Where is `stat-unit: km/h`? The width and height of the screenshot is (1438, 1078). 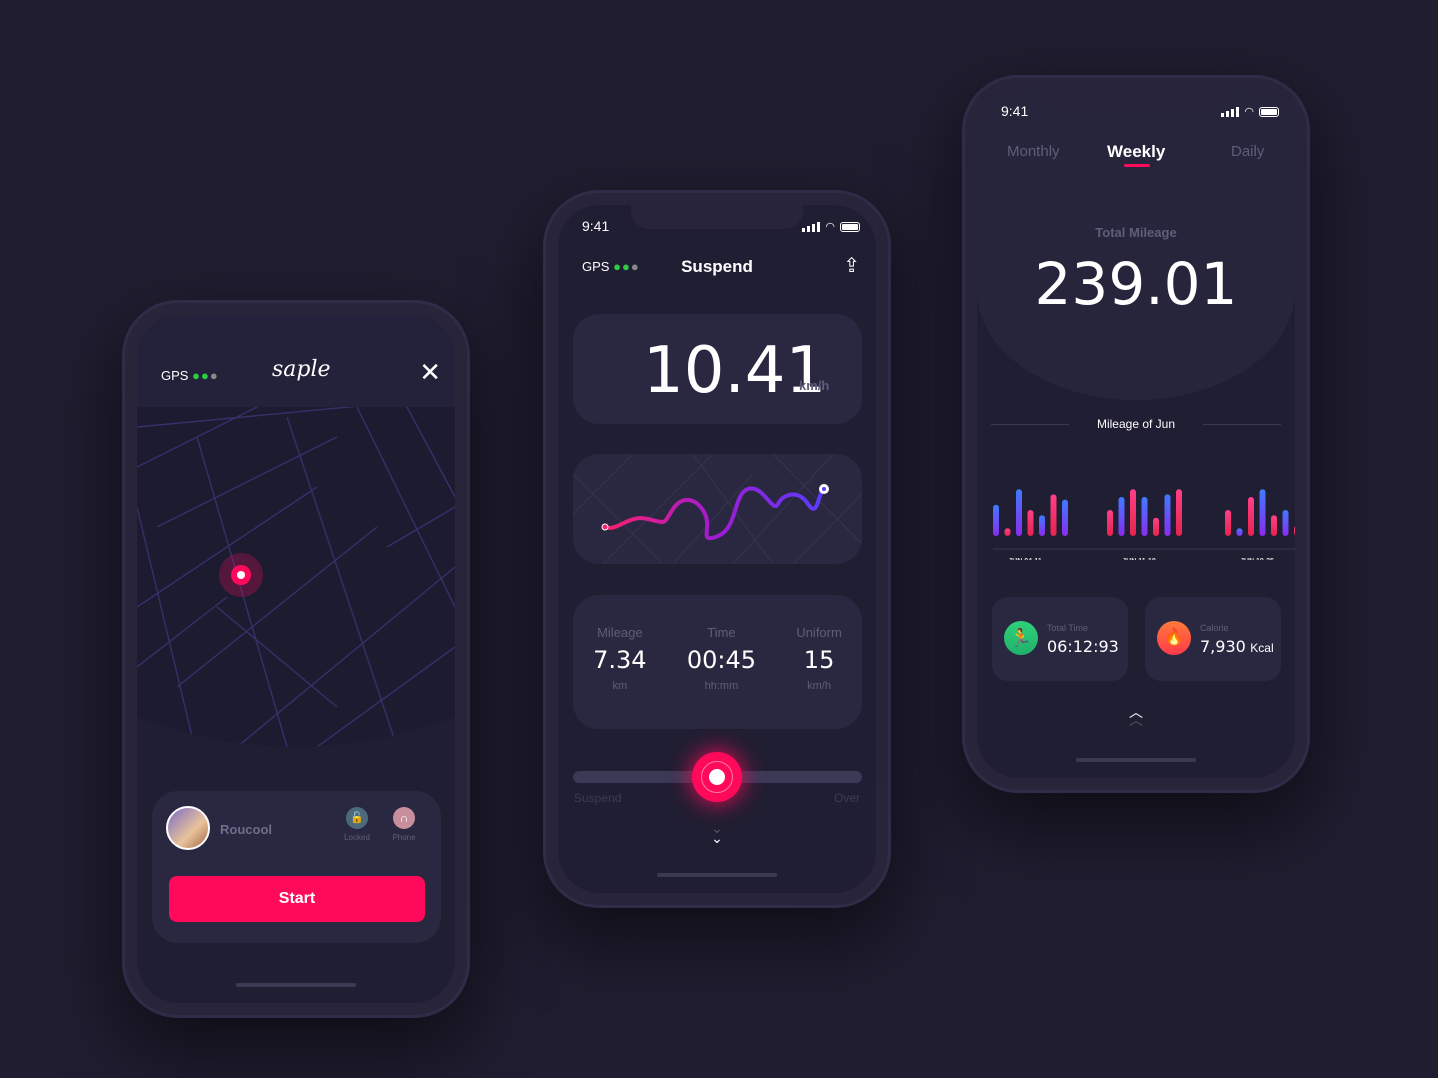
stat-unit: km/h is located at coordinates (819, 686).